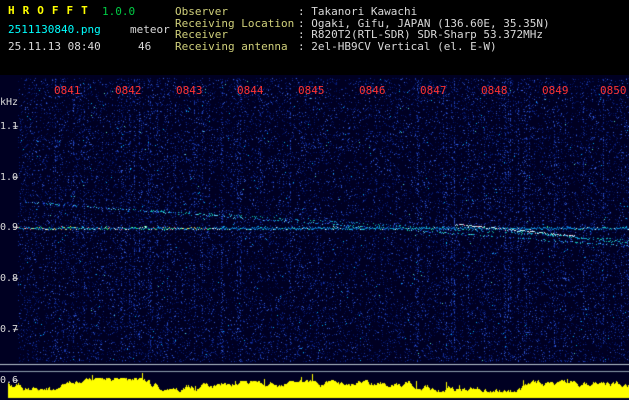 The image size is (629, 400). Describe the element at coordinates (128, 90) in the screenshot. I see `time-tick-label: 0842` at that location.